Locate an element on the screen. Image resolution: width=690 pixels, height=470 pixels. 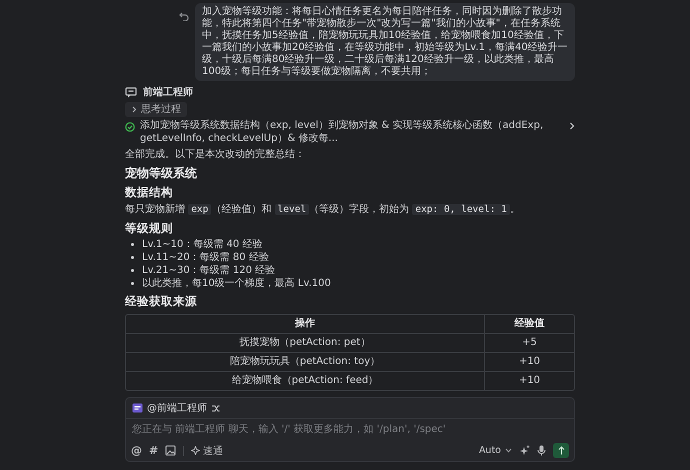
caret-icon is located at coordinates (508, 450).